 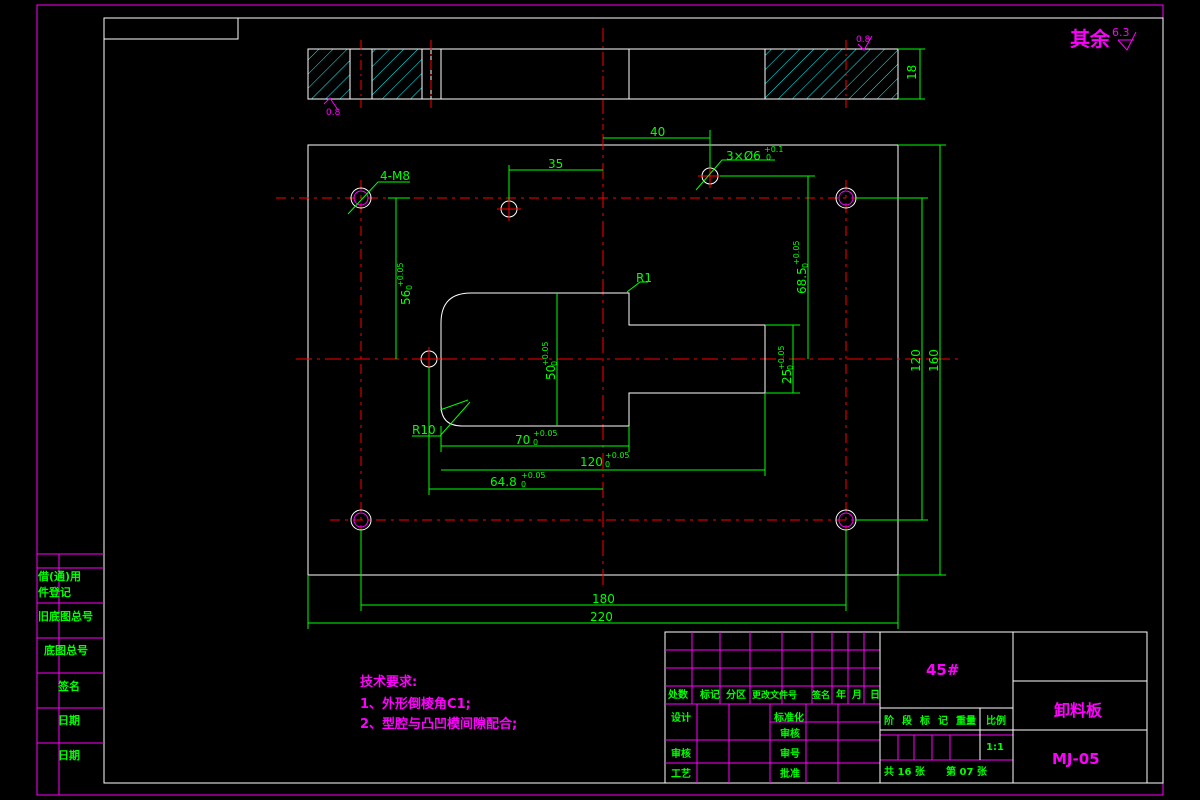 What do you see at coordinates (415, 704) in the screenshot?
I see `tech-item-1: 1、外形倒棱角C1;` at bounding box center [415, 704].